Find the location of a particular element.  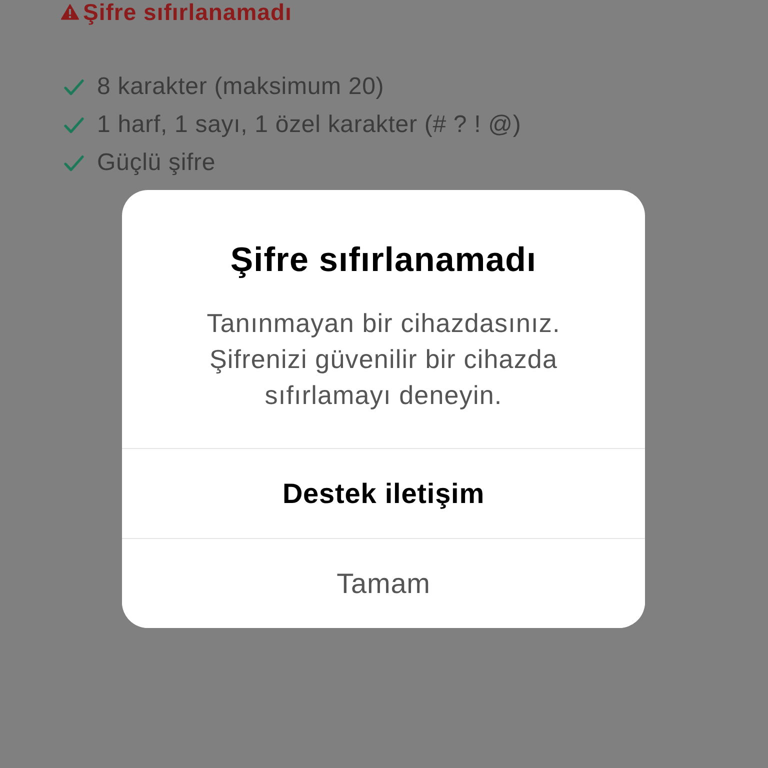

dialog-message: Tanınmayan bir cihazdasınız. Şifrenizi güvenilir bir cihazda sıfırlamayı deneyin. is located at coordinates (384, 359).